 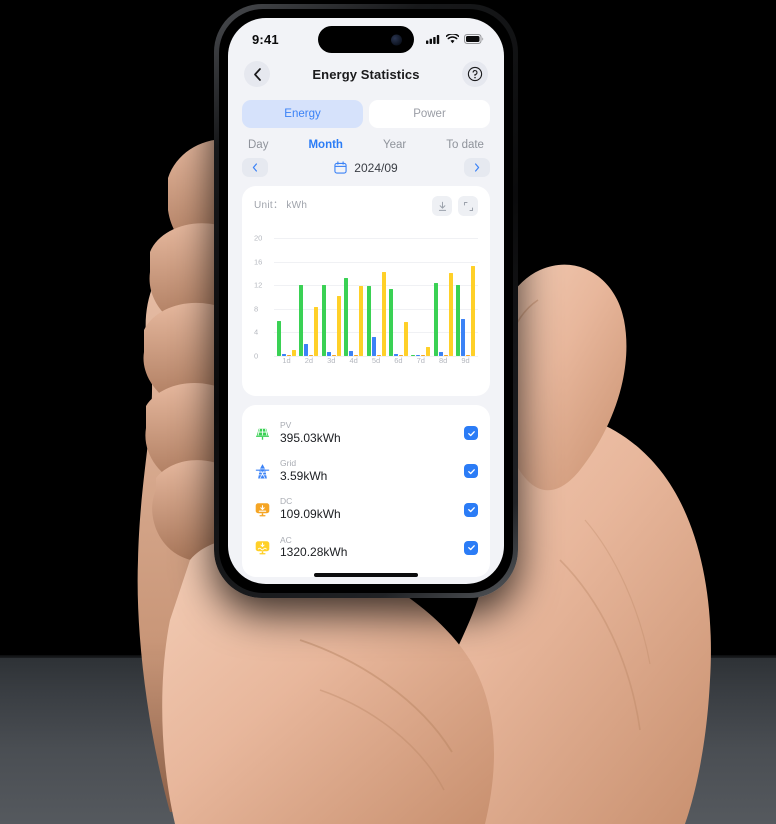 What do you see at coordinates (465, 145) in the screenshot?
I see `period-tab-to-date: To date` at bounding box center [465, 145].